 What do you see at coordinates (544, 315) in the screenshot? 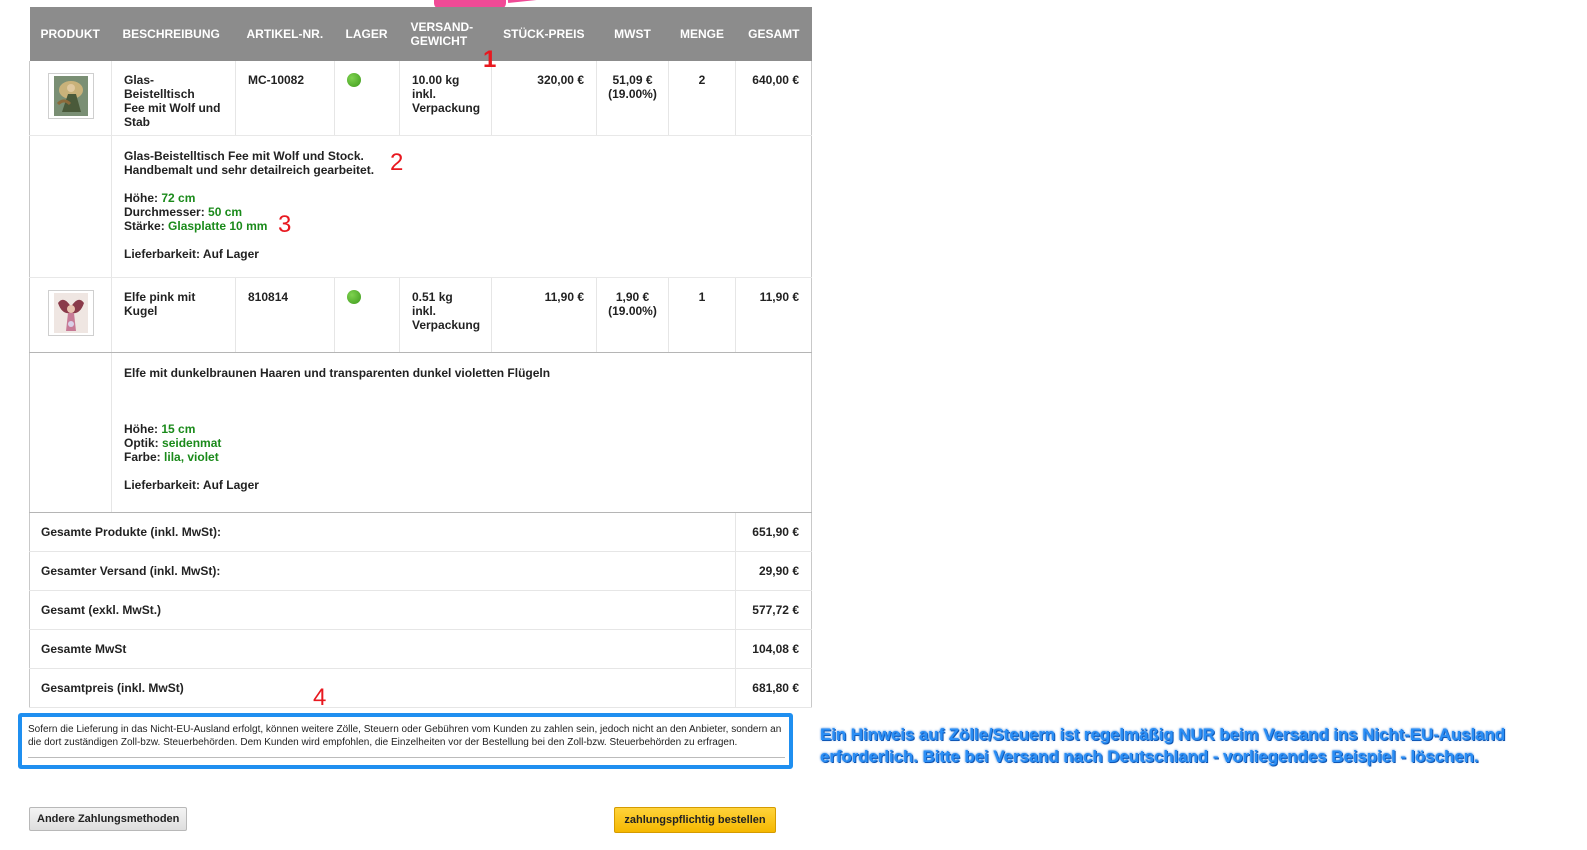
I see `unit-price: 11,90 €` at bounding box center [544, 315].